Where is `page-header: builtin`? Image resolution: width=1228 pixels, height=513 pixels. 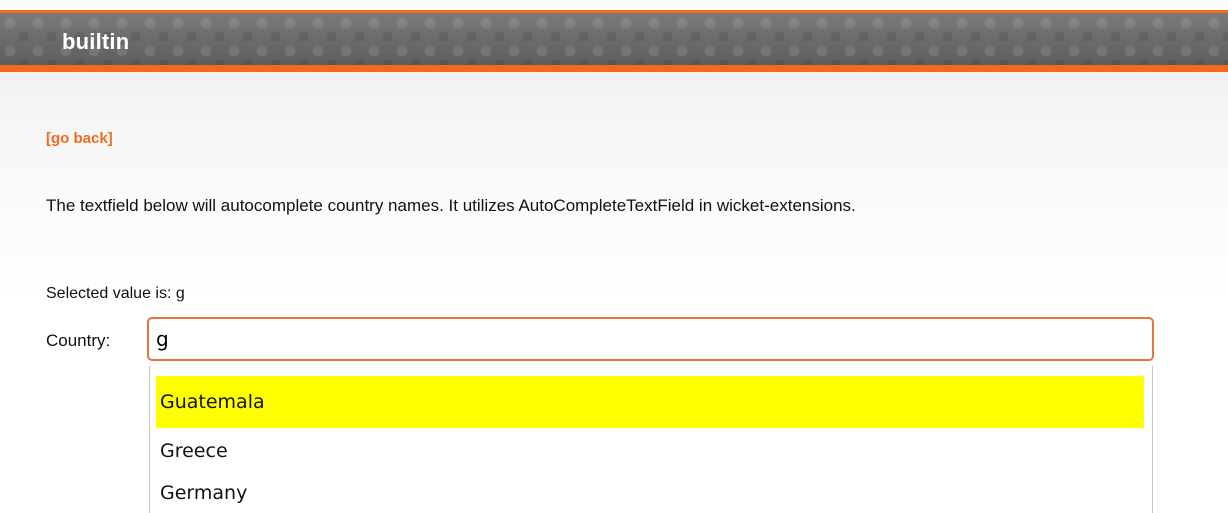 page-header: builtin is located at coordinates (614, 41).